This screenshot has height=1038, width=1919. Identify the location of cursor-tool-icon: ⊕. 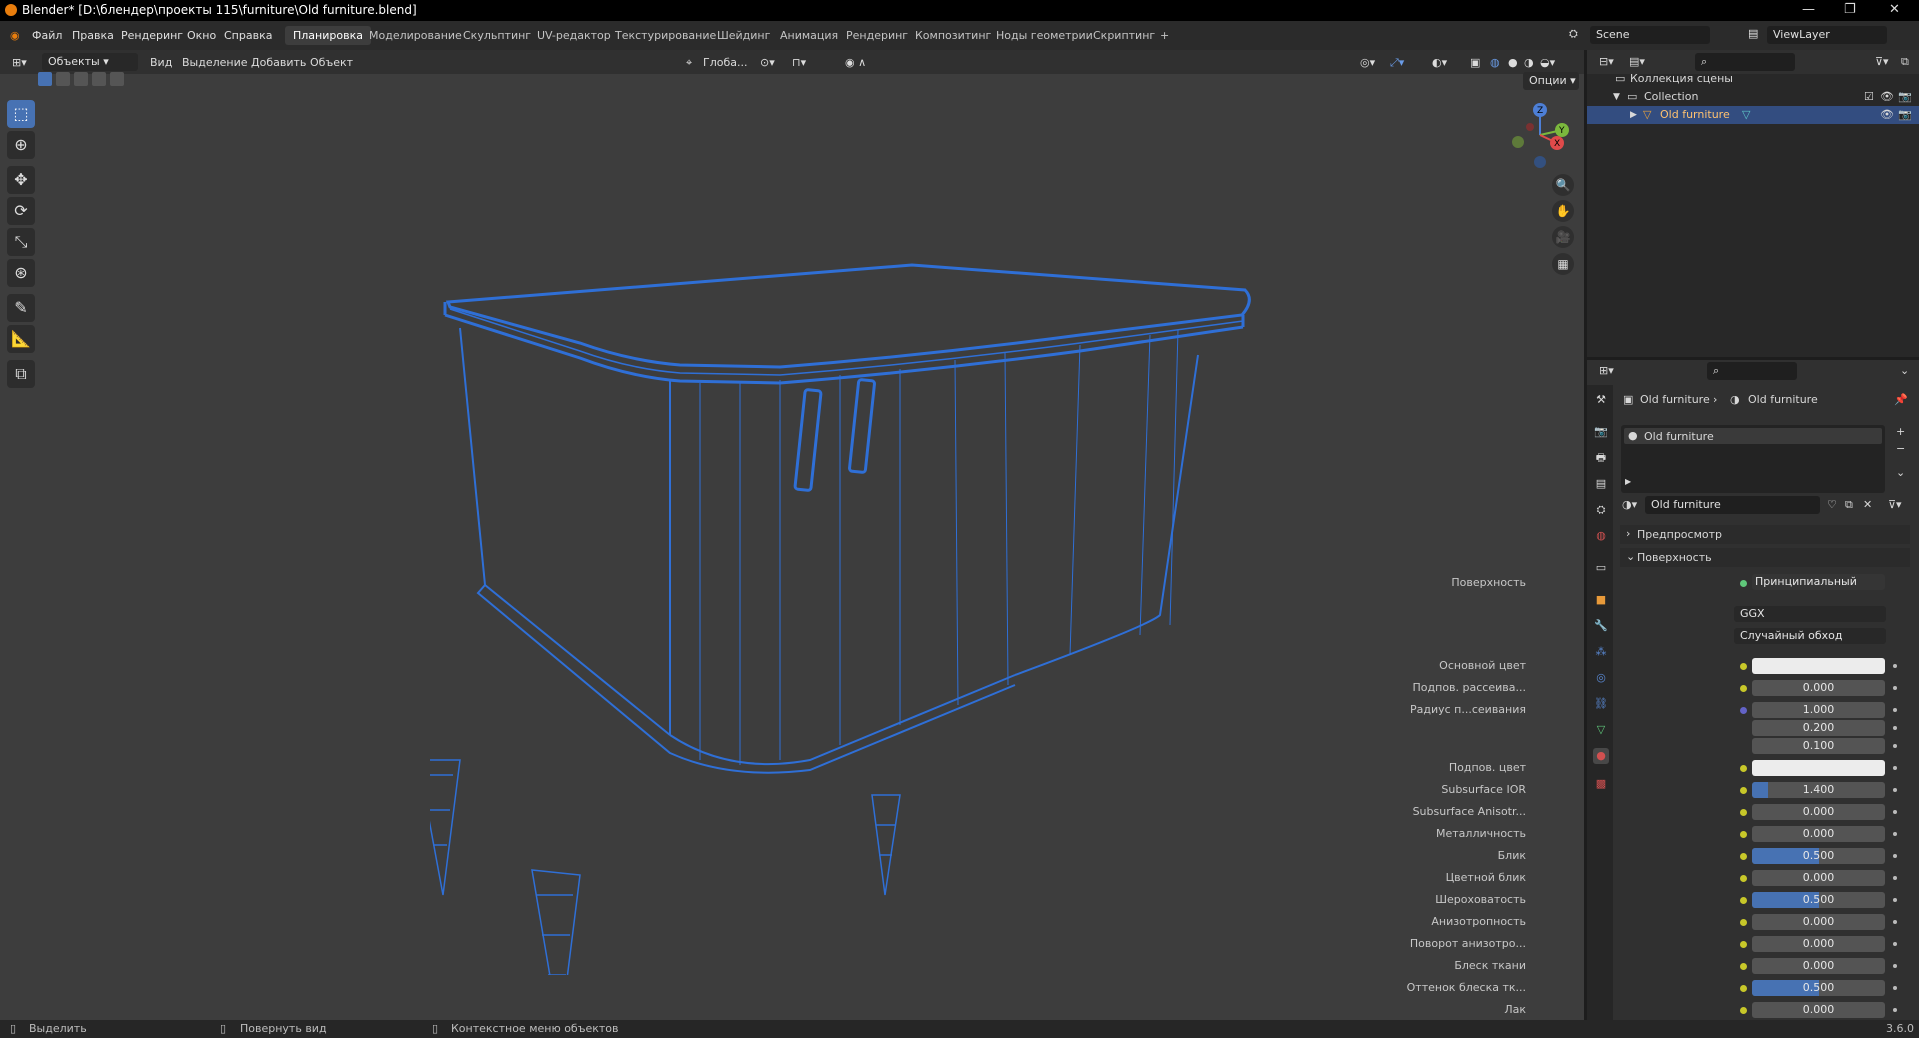
(21, 145).